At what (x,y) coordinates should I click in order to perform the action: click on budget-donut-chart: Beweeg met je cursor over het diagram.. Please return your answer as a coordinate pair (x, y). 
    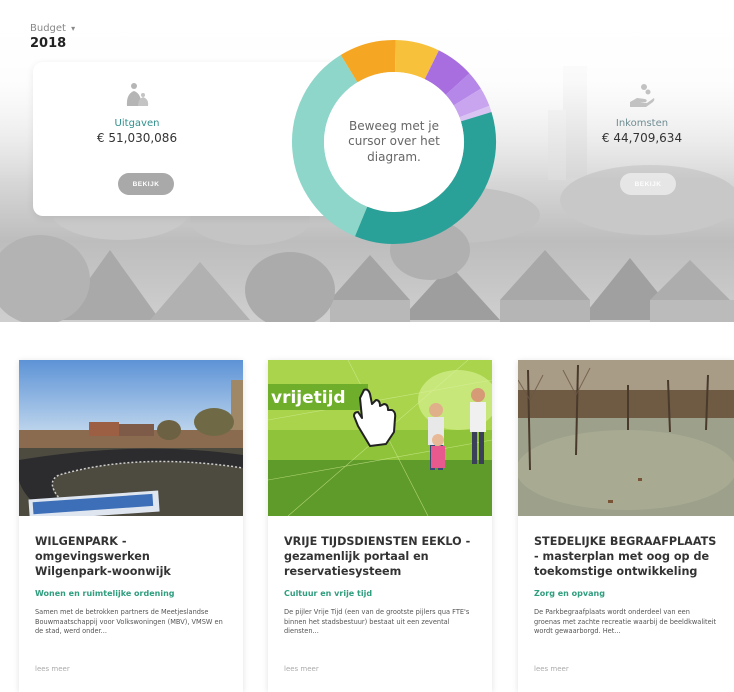
    Looking at the image, I should click on (394, 142).